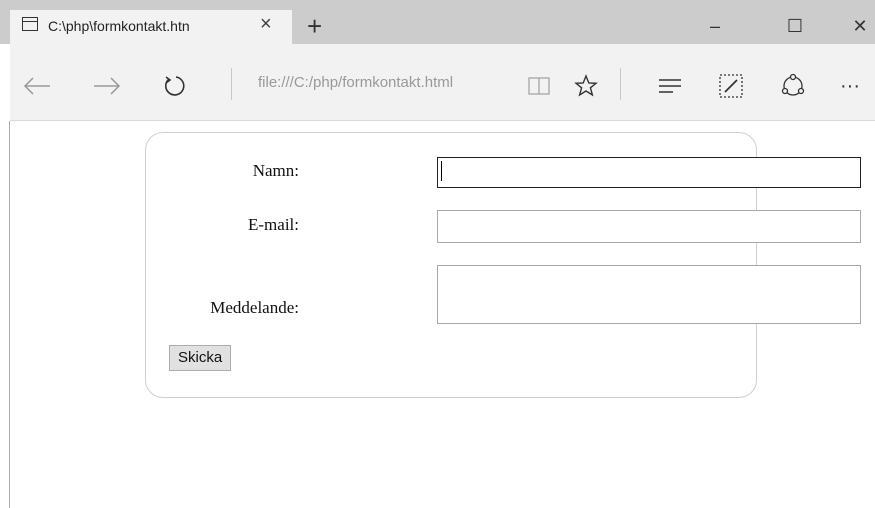 This screenshot has height=508, width=875. I want to click on name-label: Namn:, so click(275, 170).